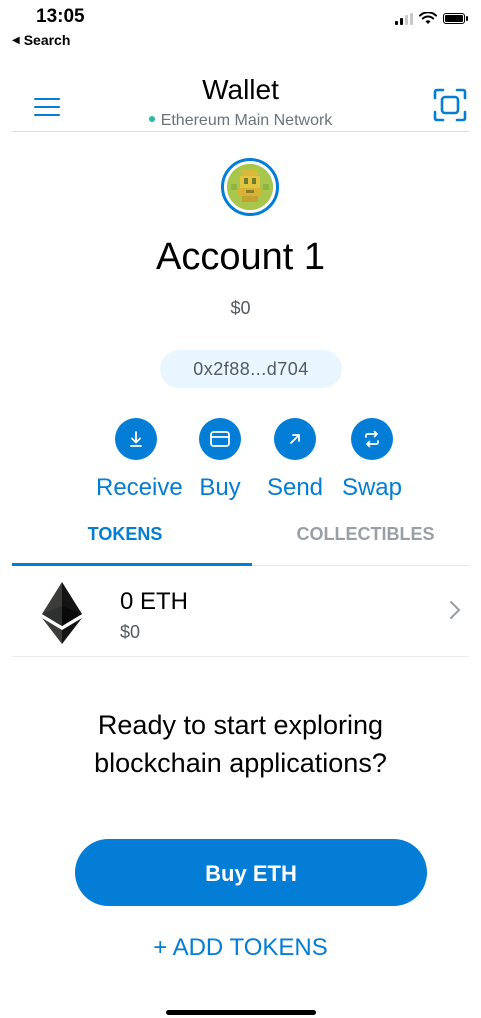  I want to click on header-divider, so click(240, 131).